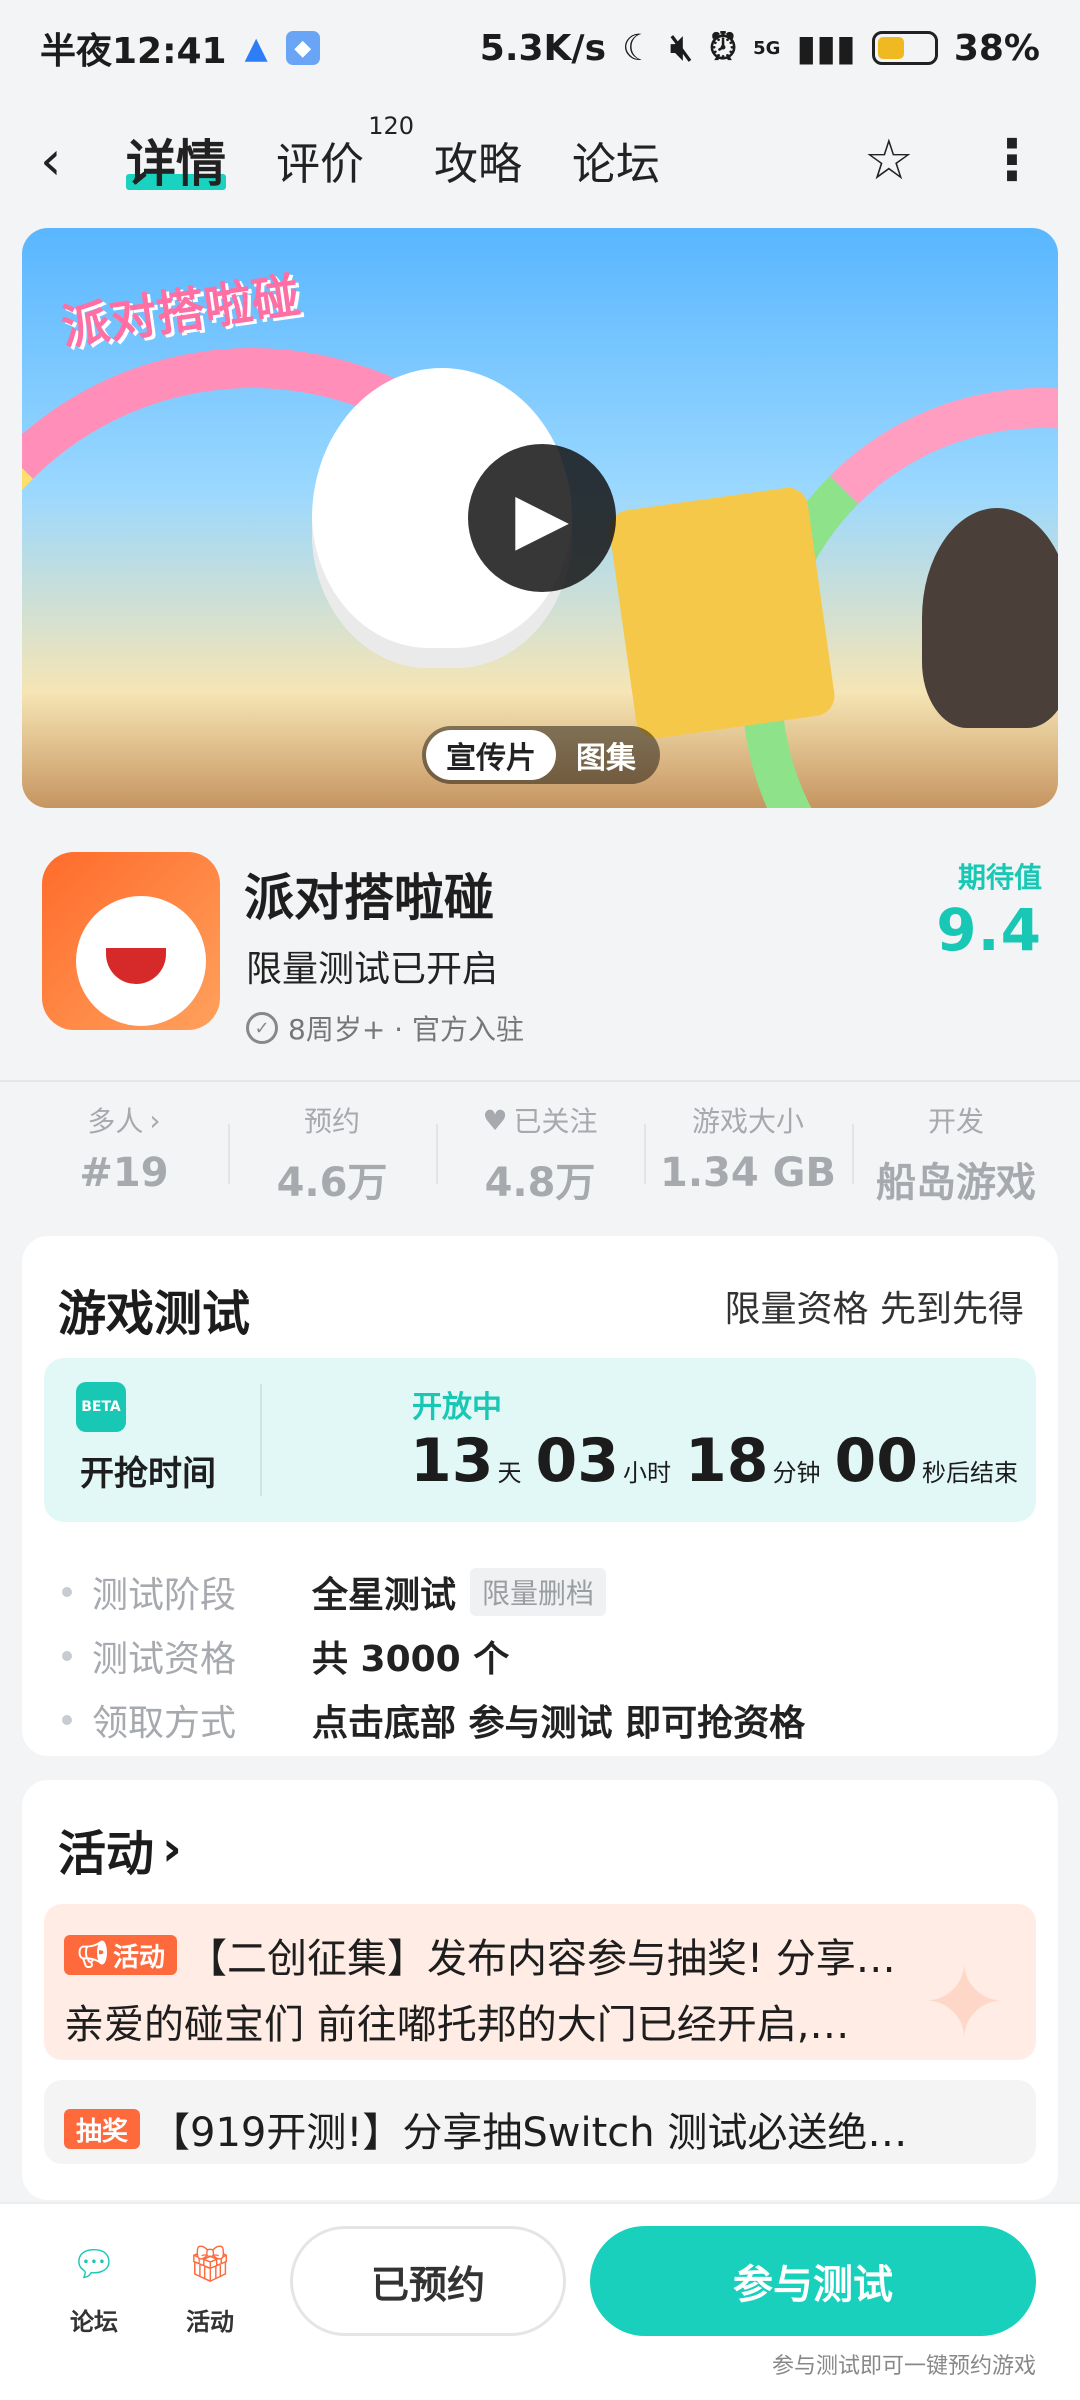  I want to click on gift-icon: 🎁︎, so click(210, 2264).